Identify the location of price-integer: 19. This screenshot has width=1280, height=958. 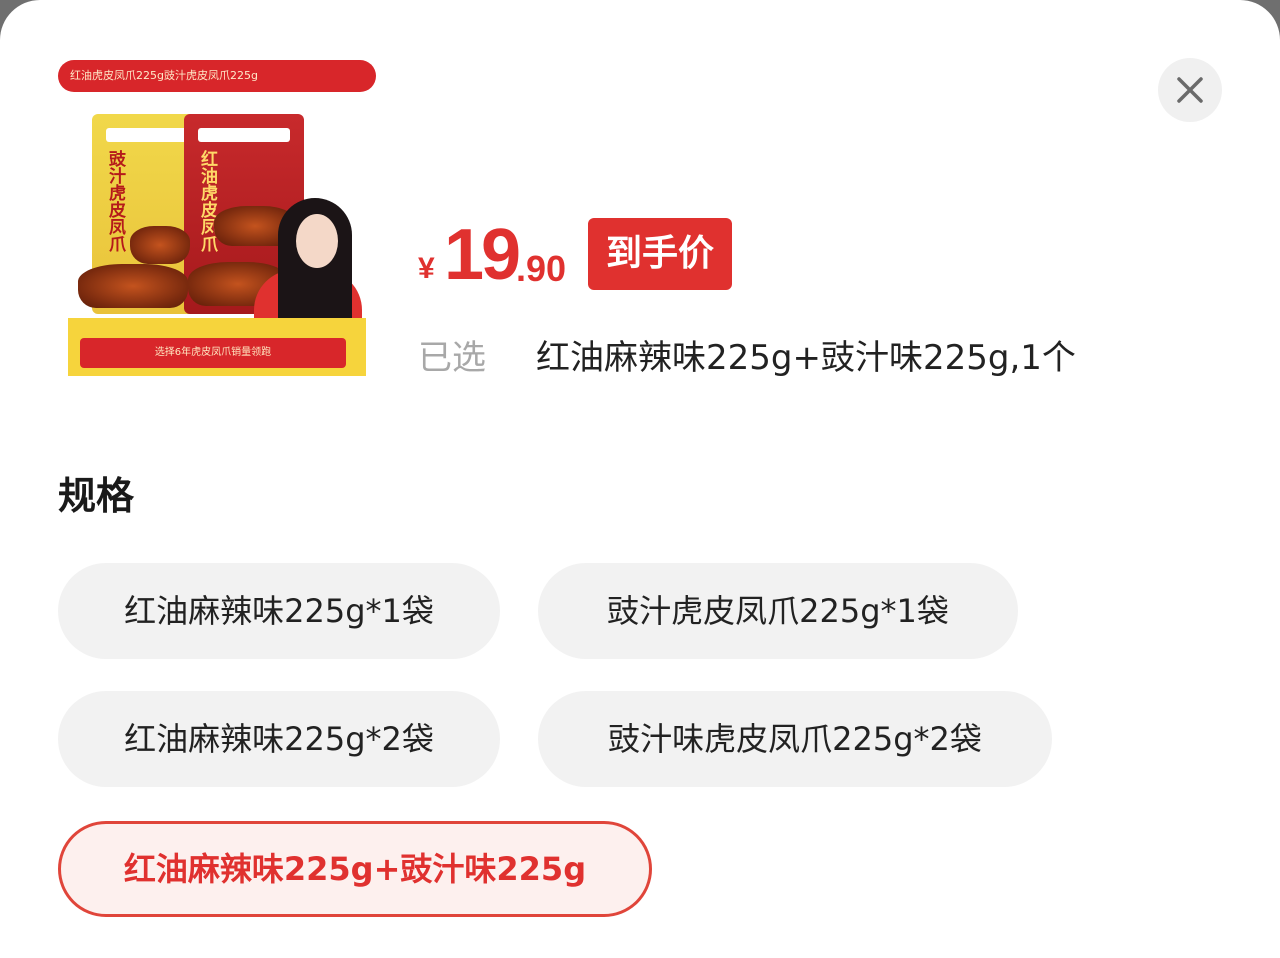
(482, 255).